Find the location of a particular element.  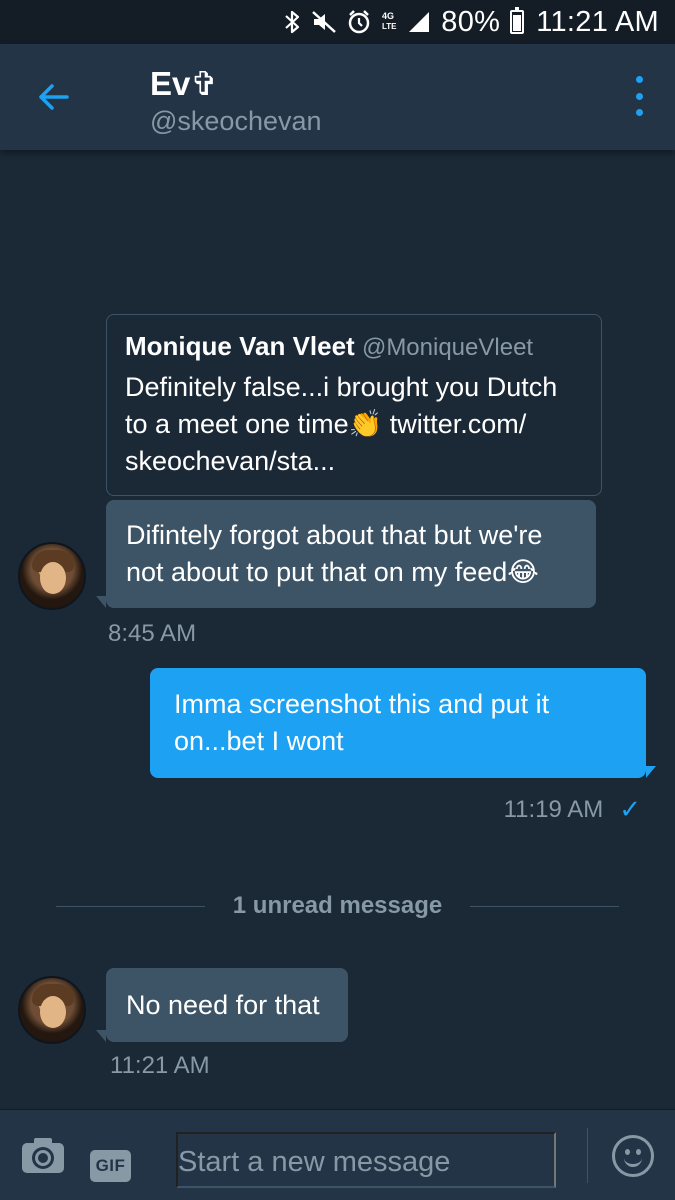

quoted-tweet-author: Monique Van Vleet @MoniqueVleet is located at coordinates (354, 347).